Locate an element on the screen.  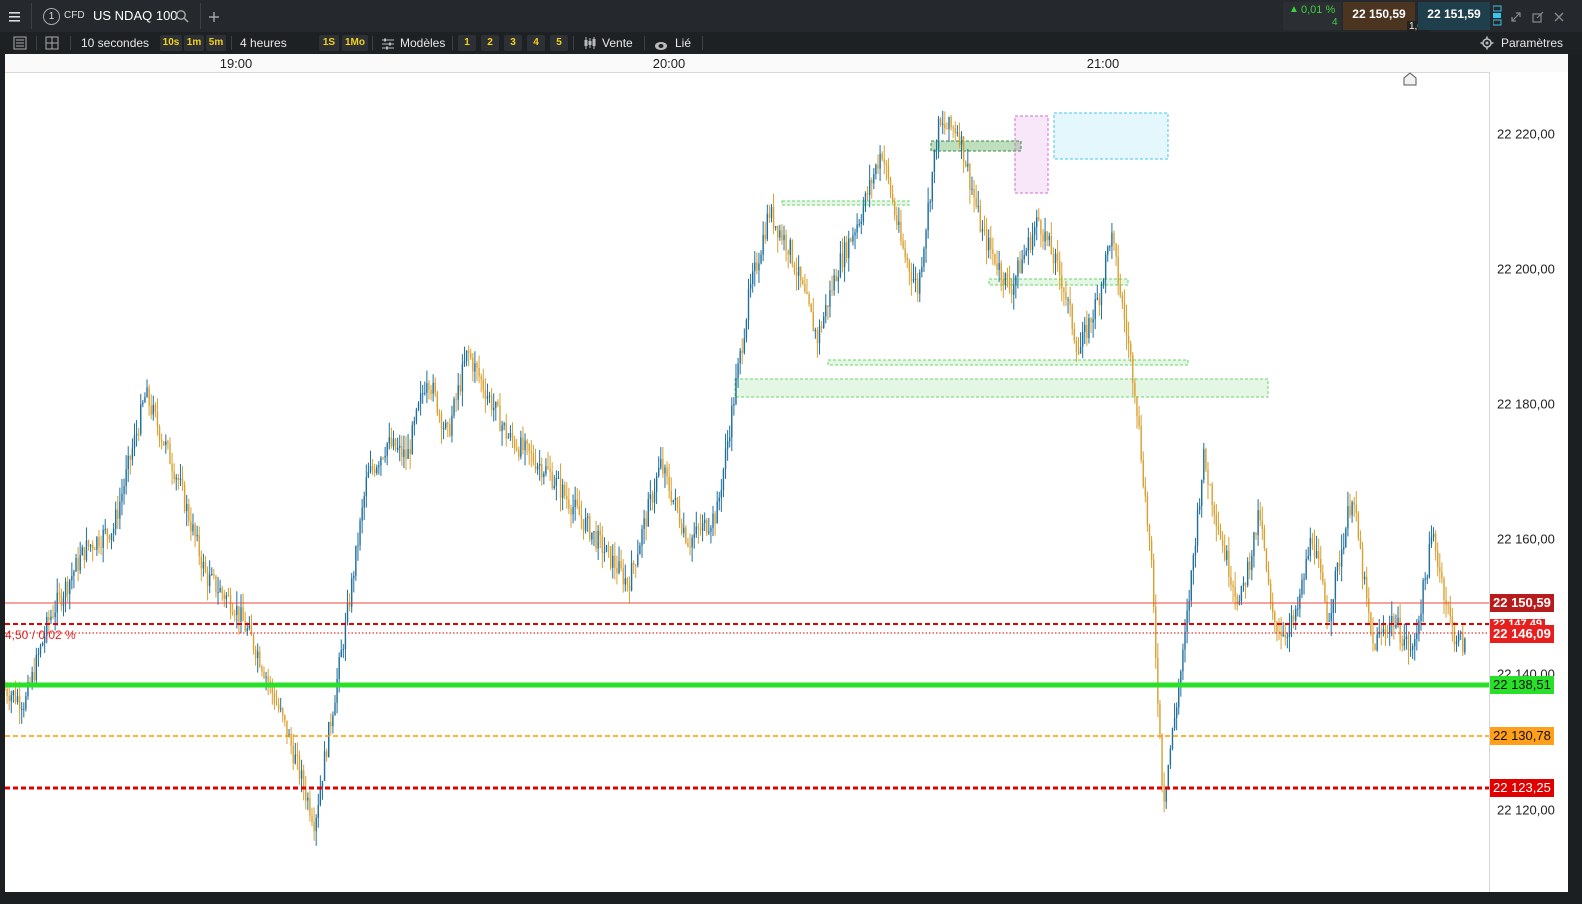
layout-2-button: 2 is located at coordinates (490, 43).